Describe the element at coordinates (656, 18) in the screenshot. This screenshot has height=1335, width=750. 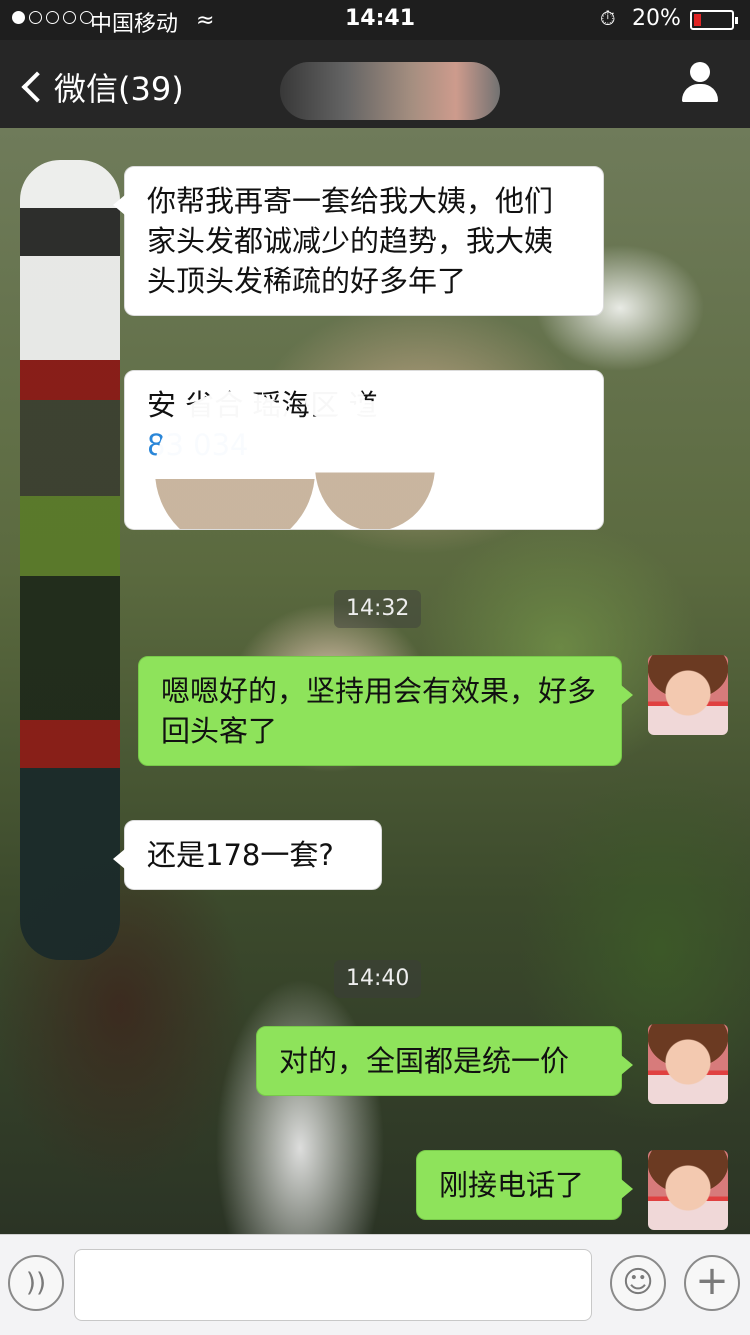
I see `battery-percent: 20%` at that location.